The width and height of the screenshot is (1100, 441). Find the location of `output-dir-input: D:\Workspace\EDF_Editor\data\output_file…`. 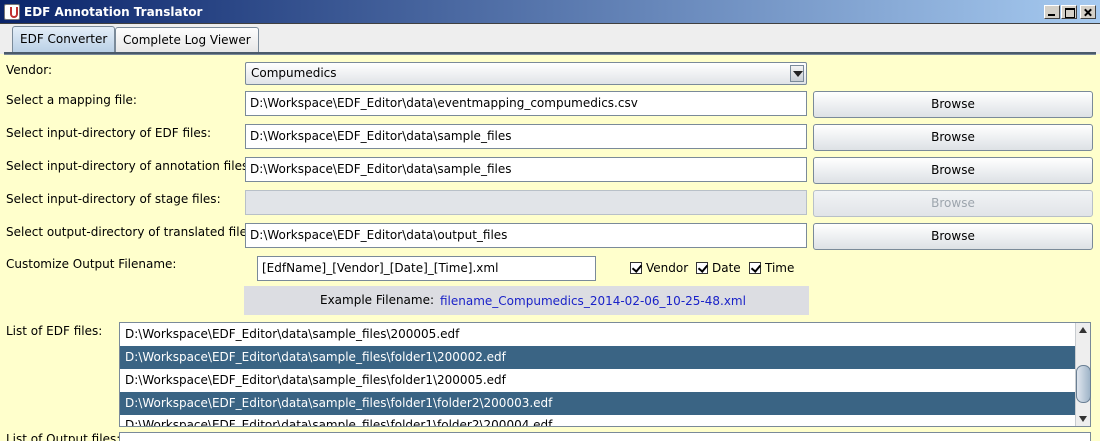

output-dir-input: D:\Workspace\EDF_Editor\data\output_file… is located at coordinates (526, 235).